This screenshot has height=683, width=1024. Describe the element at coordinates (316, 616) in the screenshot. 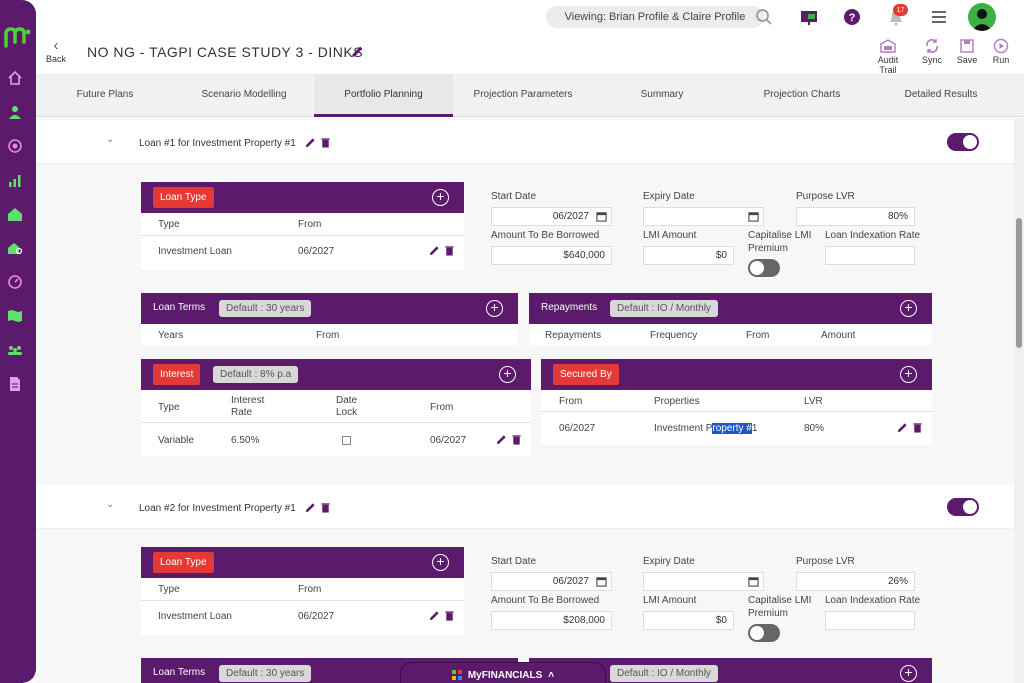

I see `loan-type-from: 06/2027` at that location.